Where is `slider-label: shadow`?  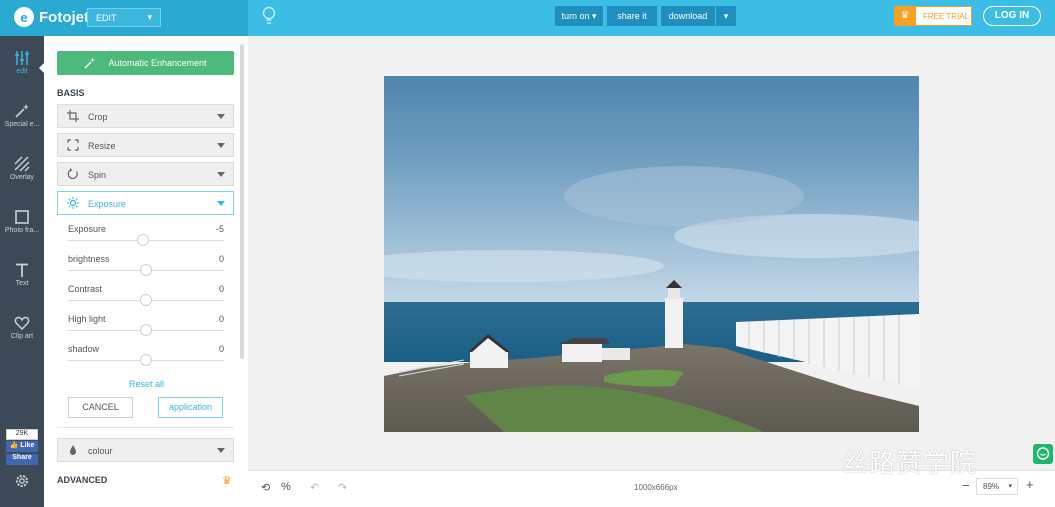
slider-label: shadow is located at coordinates (84, 349).